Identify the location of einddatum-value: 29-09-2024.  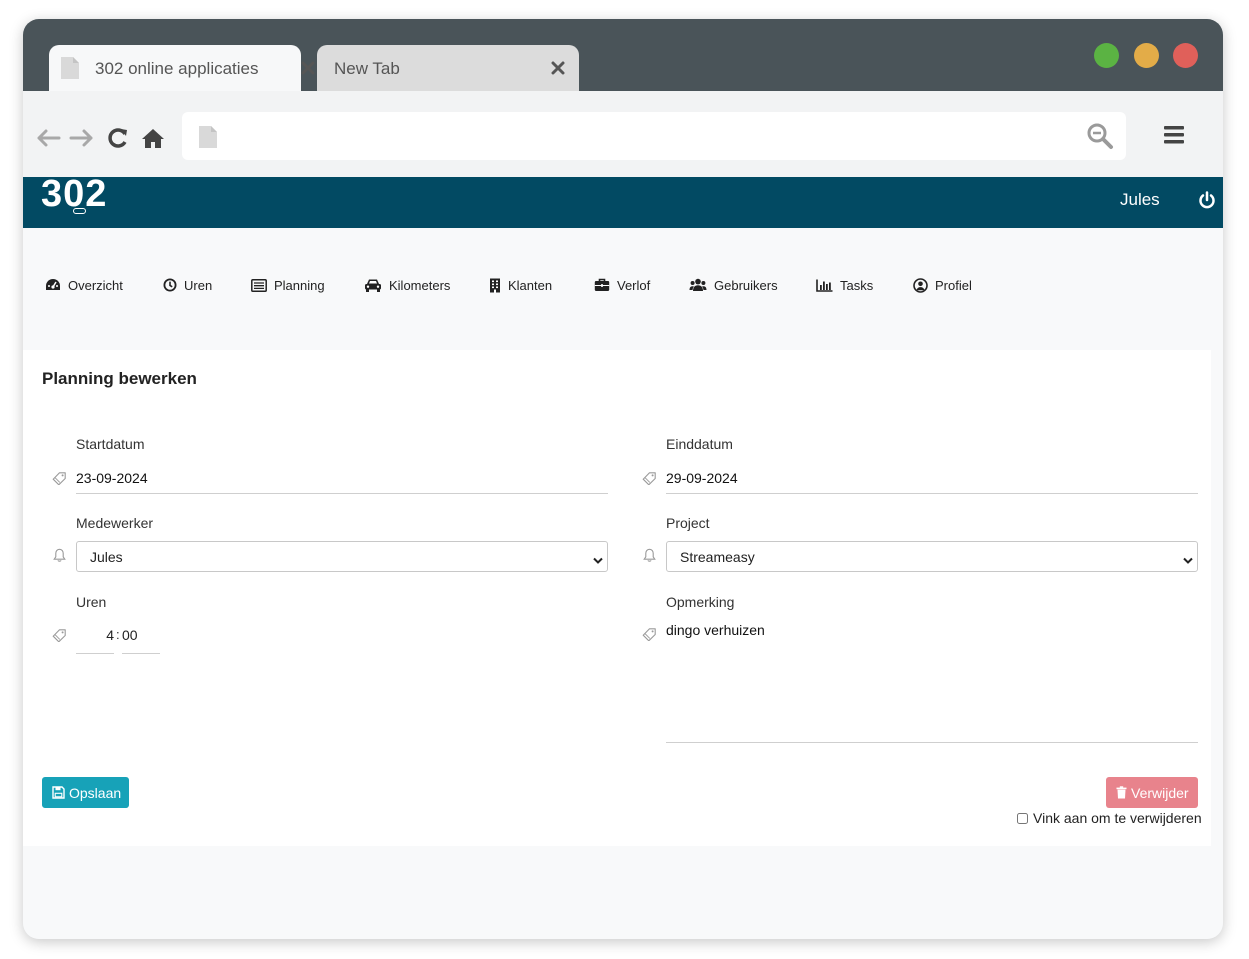
(702, 478).